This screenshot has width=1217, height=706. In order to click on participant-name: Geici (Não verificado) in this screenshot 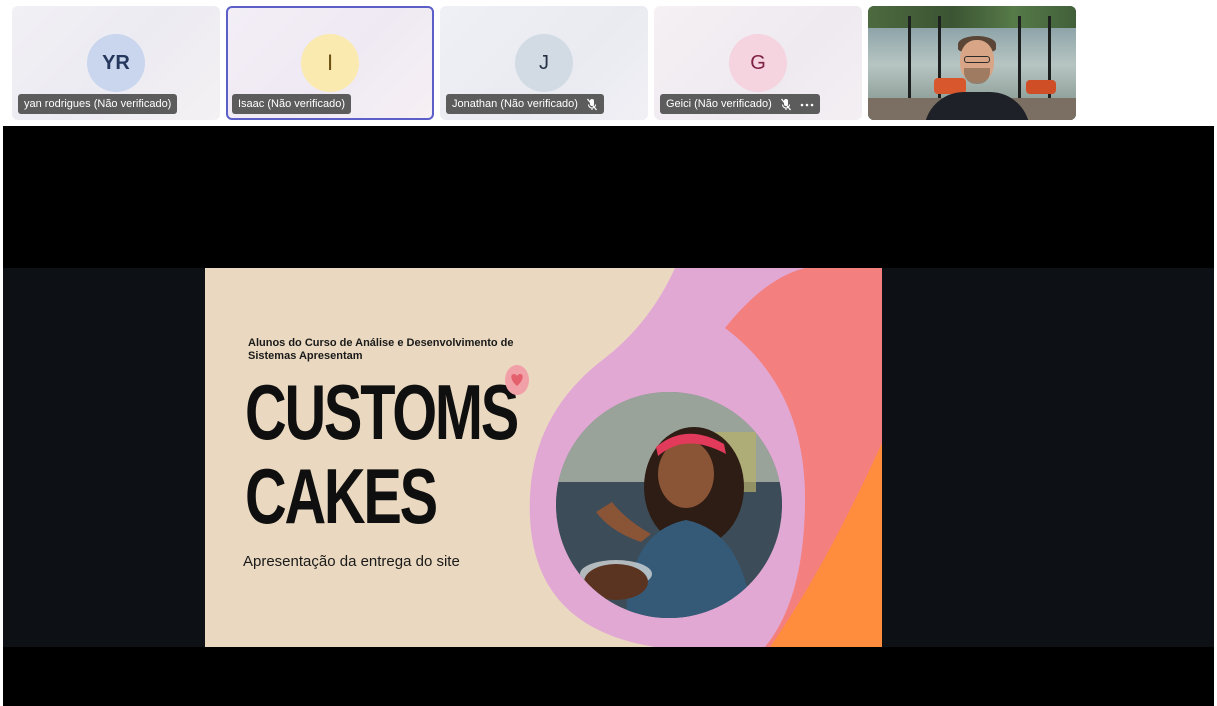, I will do `click(719, 104)`.